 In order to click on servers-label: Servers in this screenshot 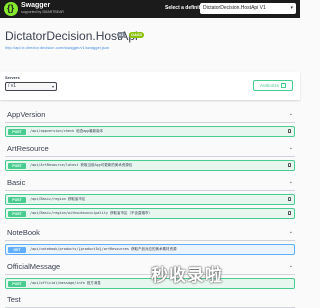, I will do `click(12, 77)`.